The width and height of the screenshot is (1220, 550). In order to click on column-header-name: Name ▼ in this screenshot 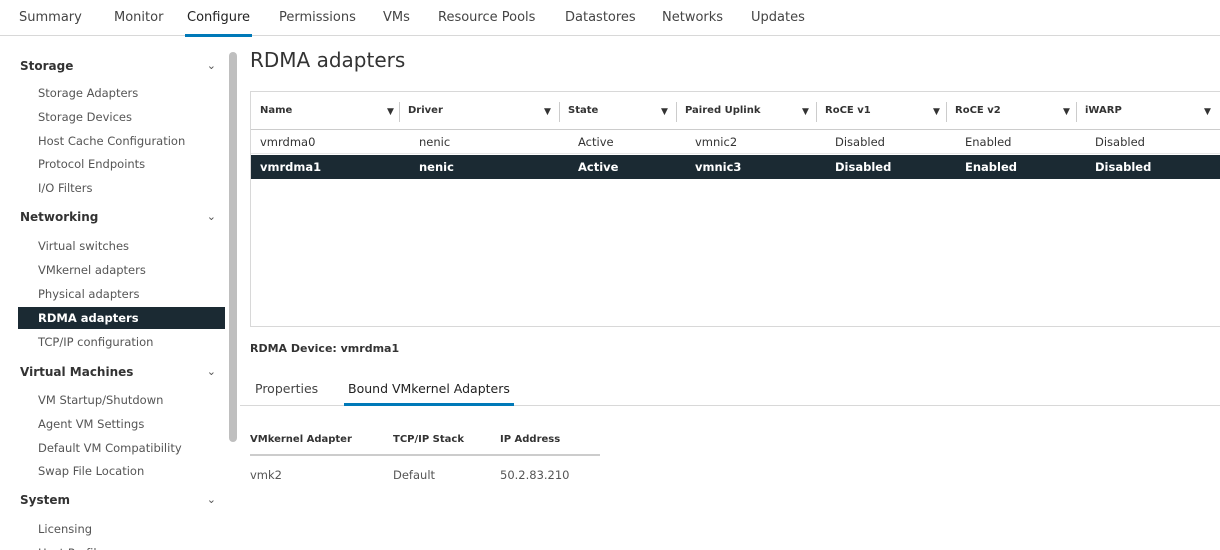, I will do `click(325, 111)`.